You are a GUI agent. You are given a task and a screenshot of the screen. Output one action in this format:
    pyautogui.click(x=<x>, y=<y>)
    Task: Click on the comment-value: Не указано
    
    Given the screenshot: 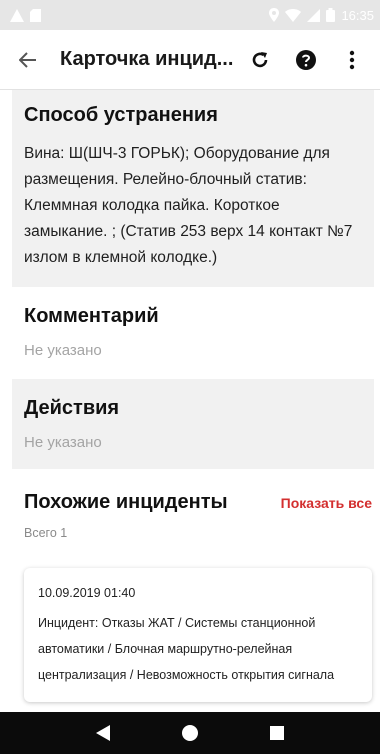 What is the action you would take?
    pyautogui.click(x=63, y=350)
    